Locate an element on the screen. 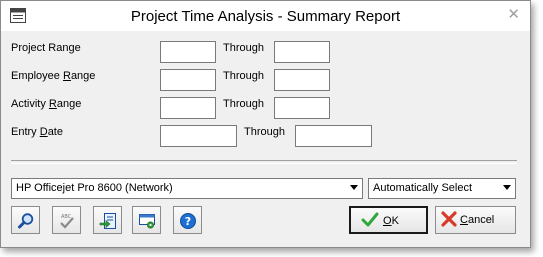  checkmark-icon is located at coordinates (370, 219).